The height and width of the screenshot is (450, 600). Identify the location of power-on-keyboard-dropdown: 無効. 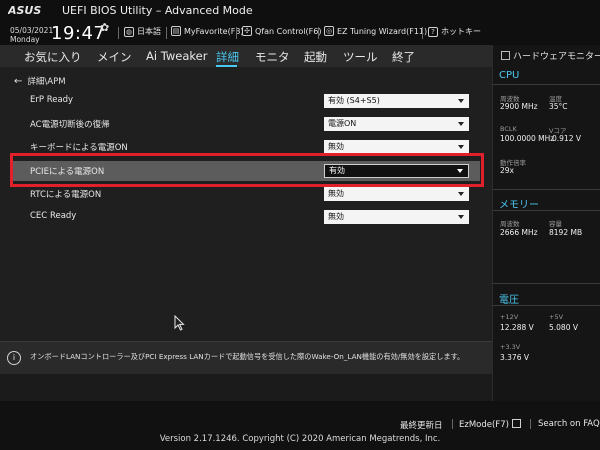
(396, 147).